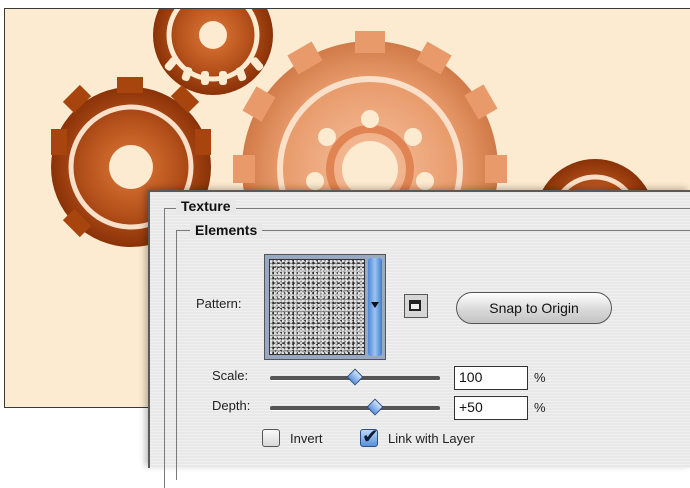 This screenshot has width=690, height=488. I want to click on scale-input: 100, so click(491, 378).